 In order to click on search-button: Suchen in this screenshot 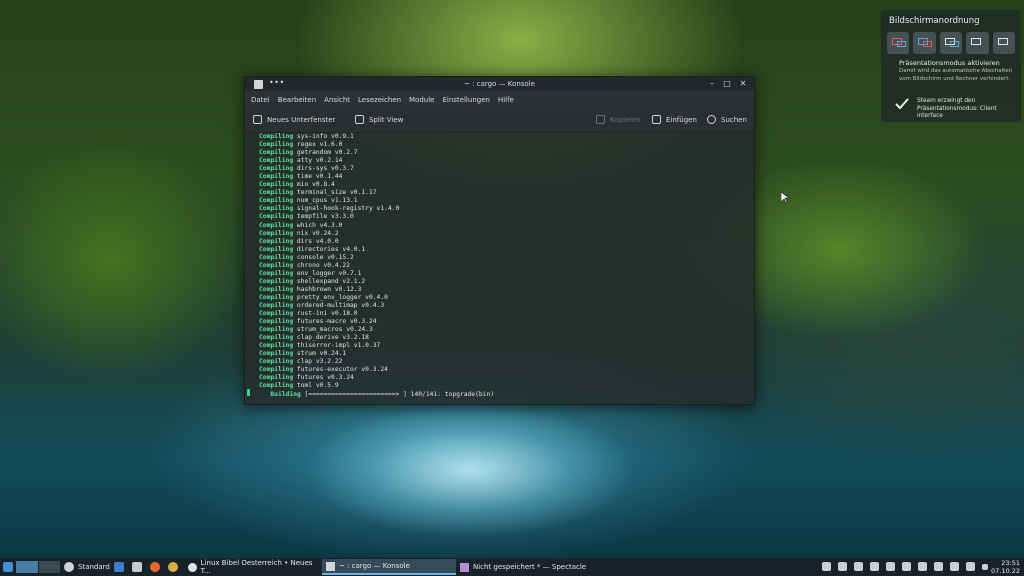, I will do `click(727, 119)`.